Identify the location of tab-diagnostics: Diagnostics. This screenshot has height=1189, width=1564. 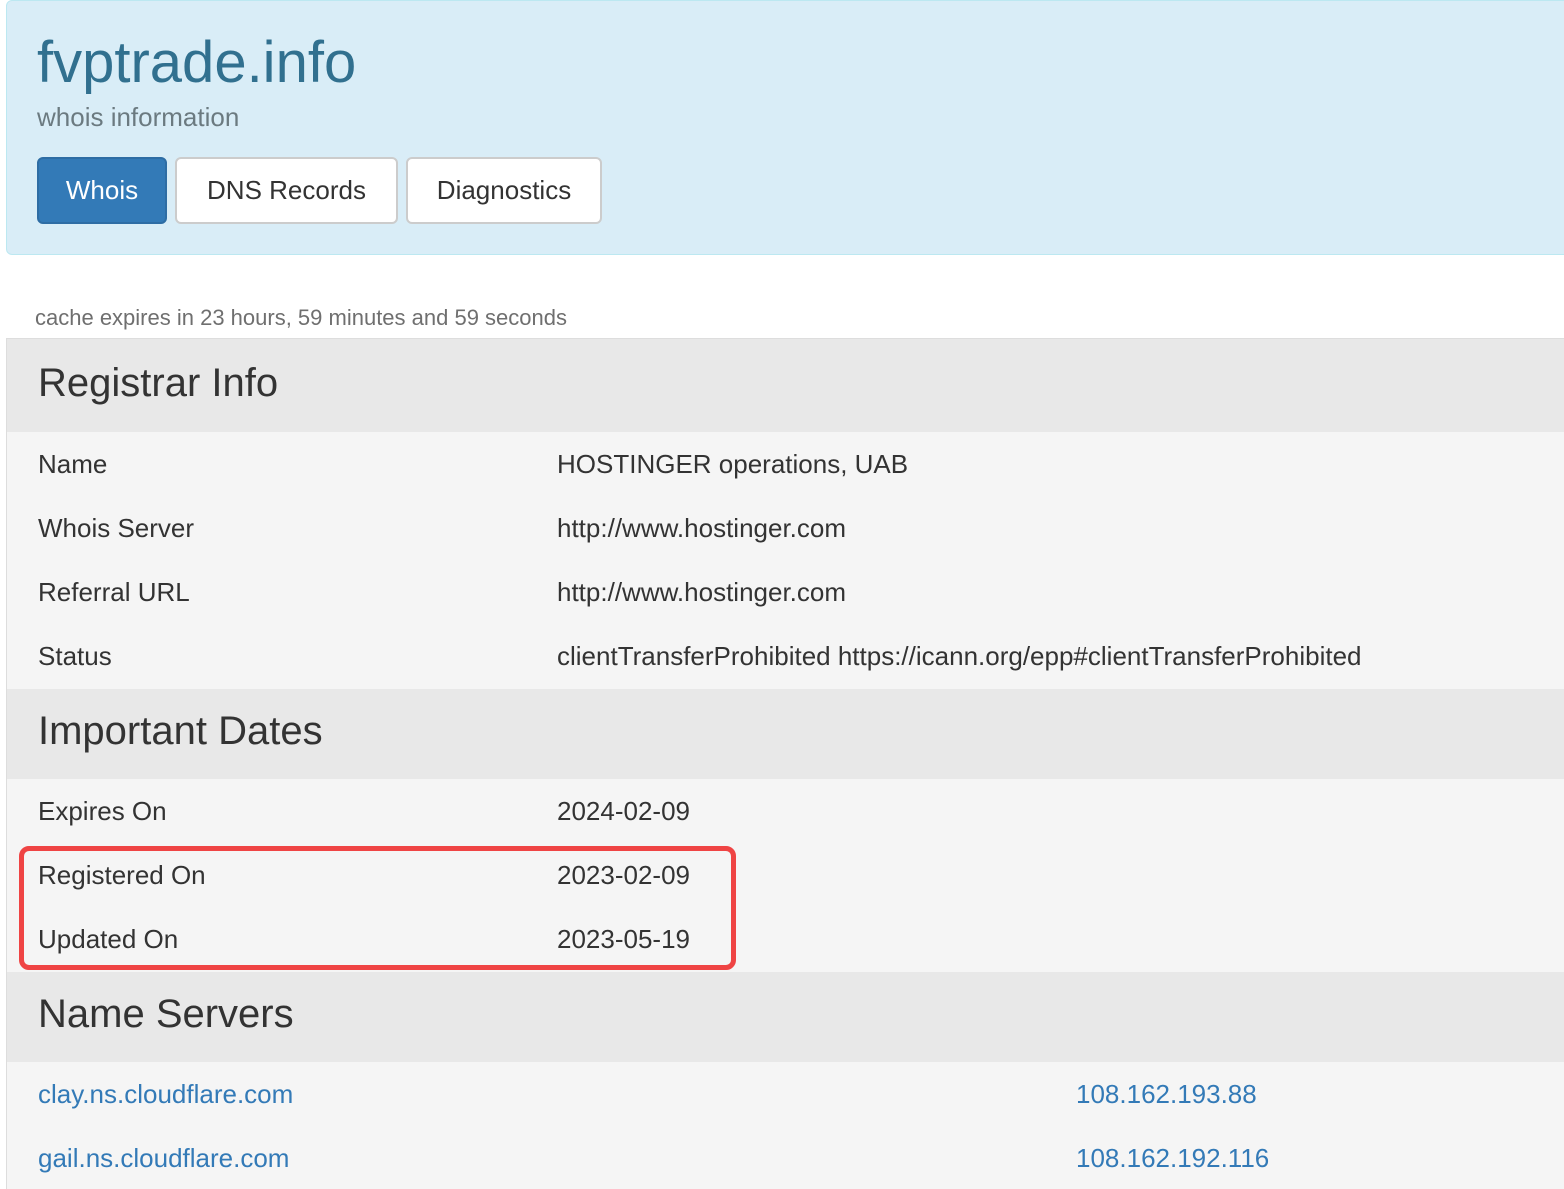
(504, 190).